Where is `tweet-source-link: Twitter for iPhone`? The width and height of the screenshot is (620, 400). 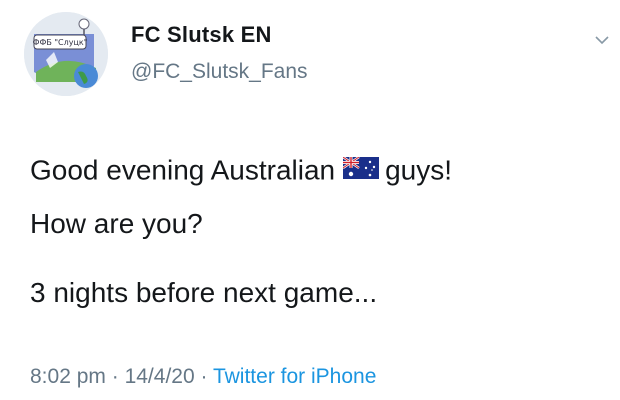
tweet-source-link: Twitter for iPhone is located at coordinates (294, 376).